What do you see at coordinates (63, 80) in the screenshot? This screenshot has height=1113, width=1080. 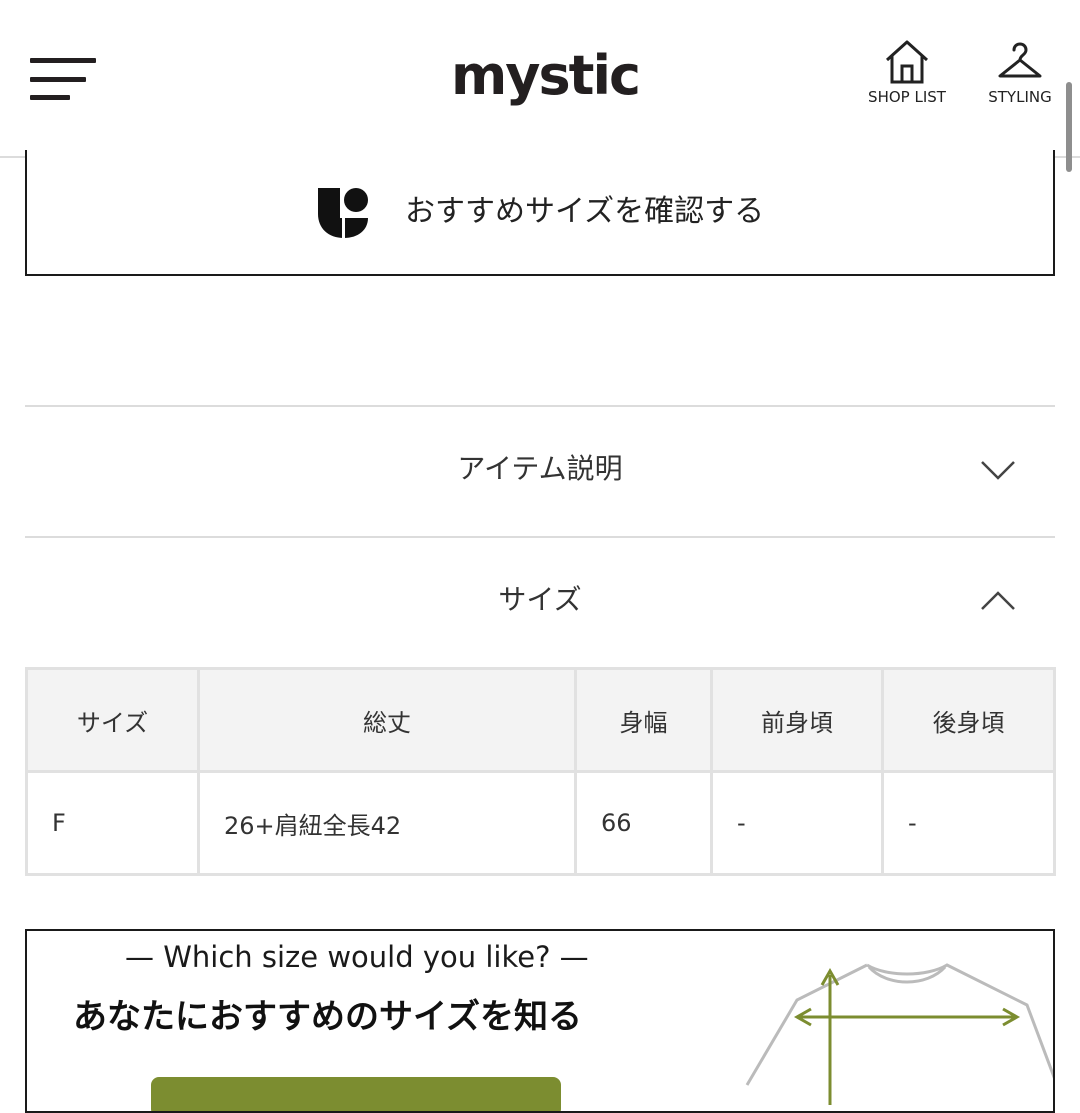 I see `hamburger-menu-icon` at bounding box center [63, 80].